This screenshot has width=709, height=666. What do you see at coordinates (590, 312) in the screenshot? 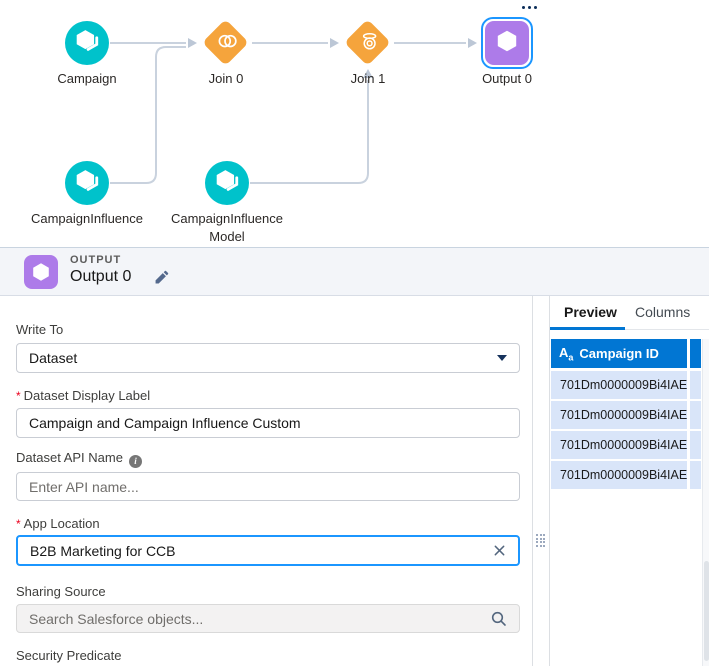
I see `tab-preview: Preview` at bounding box center [590, 312].